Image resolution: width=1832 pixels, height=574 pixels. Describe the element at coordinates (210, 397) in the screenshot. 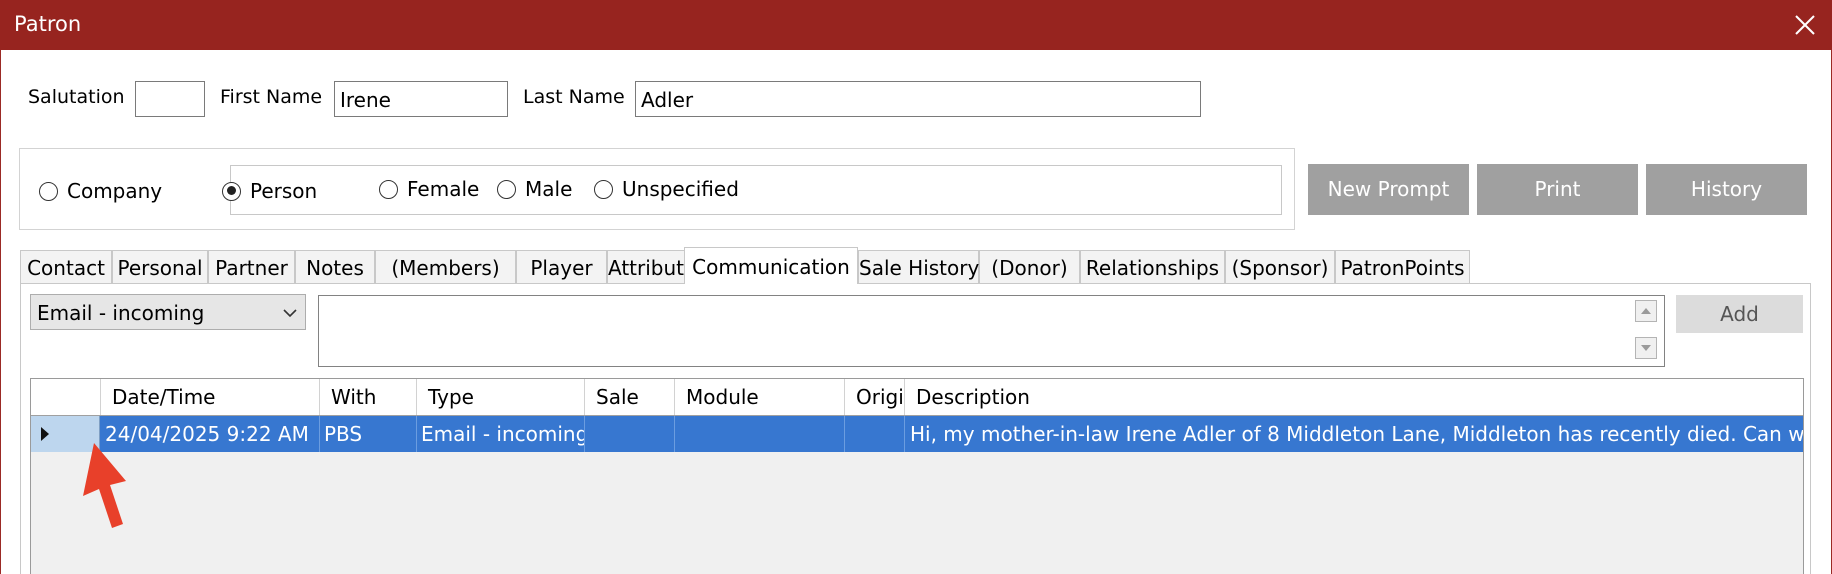

I see `header-date-time: Date/Time` at that location.